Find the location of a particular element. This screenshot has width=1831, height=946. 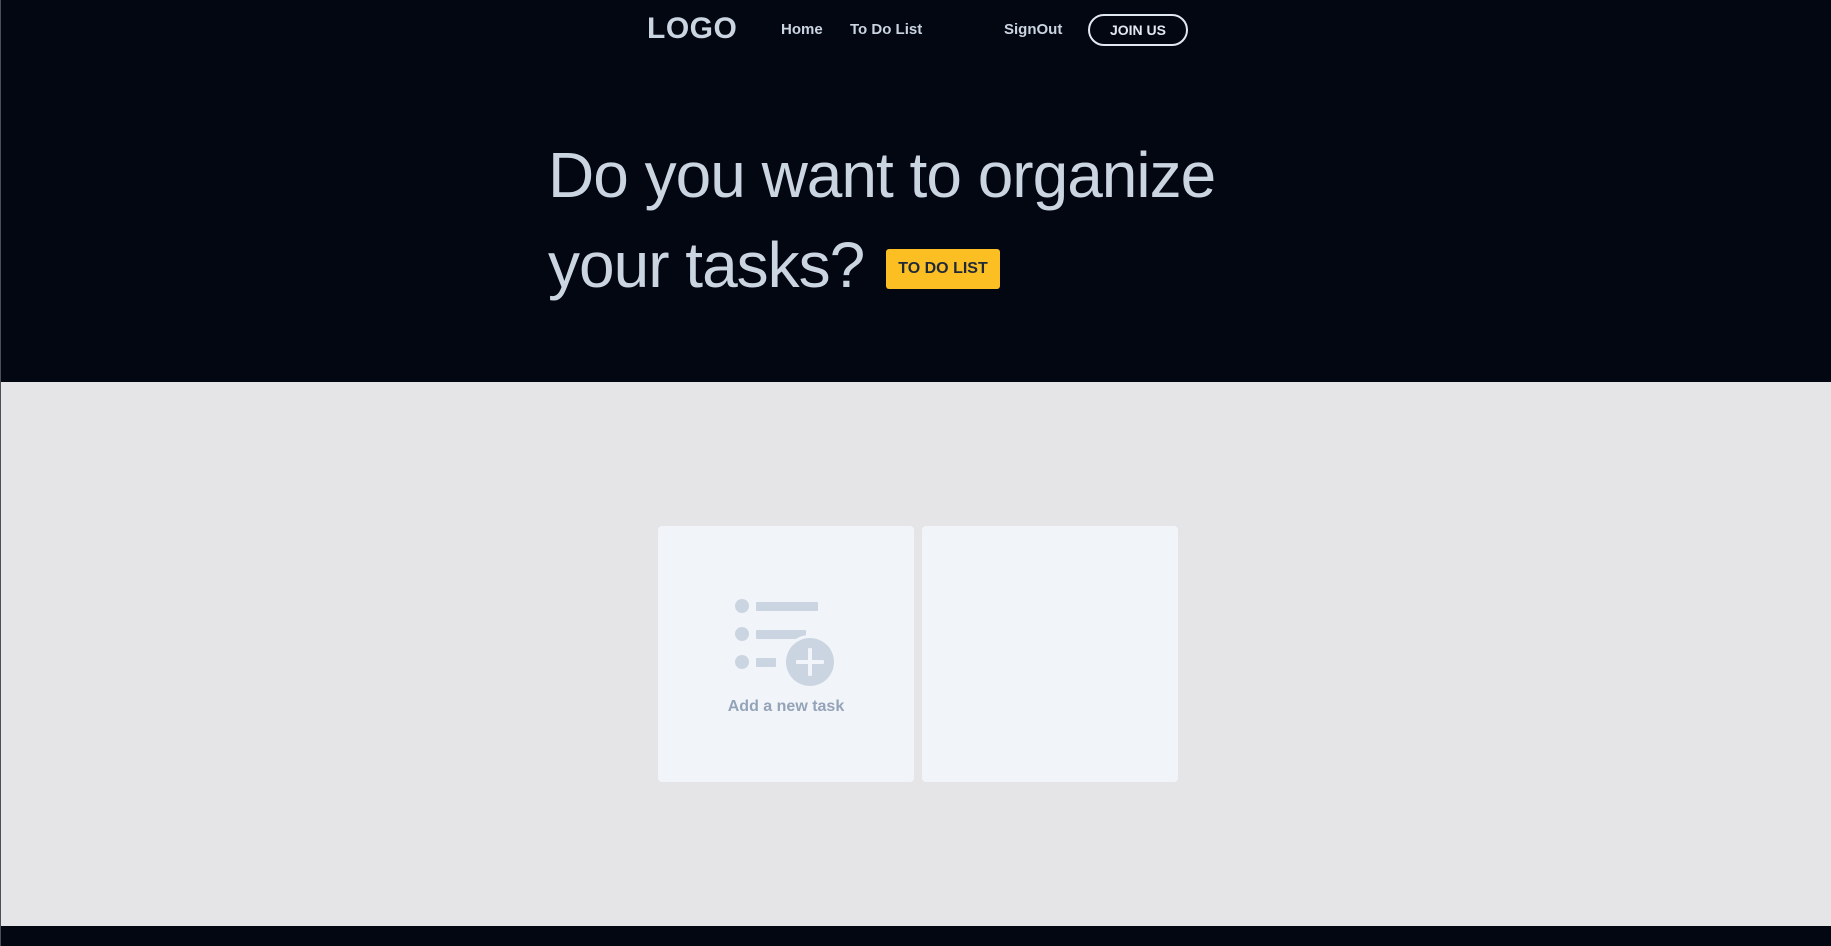

top-nav: LOGO Home To Do List SignOut JOIN US is located at coordinates (916, 30).